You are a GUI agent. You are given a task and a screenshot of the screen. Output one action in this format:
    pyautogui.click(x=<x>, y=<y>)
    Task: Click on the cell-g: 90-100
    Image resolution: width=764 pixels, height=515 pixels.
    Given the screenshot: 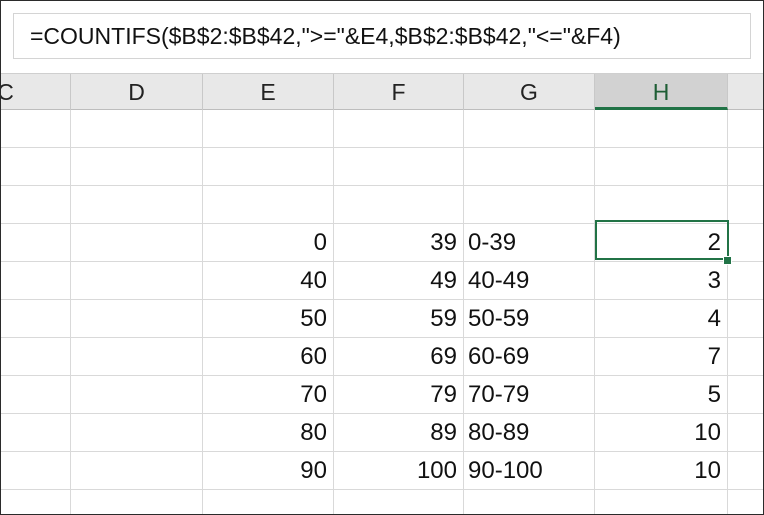 What is the action you would take?
    pyautogui.click(x=529, y=470)
    